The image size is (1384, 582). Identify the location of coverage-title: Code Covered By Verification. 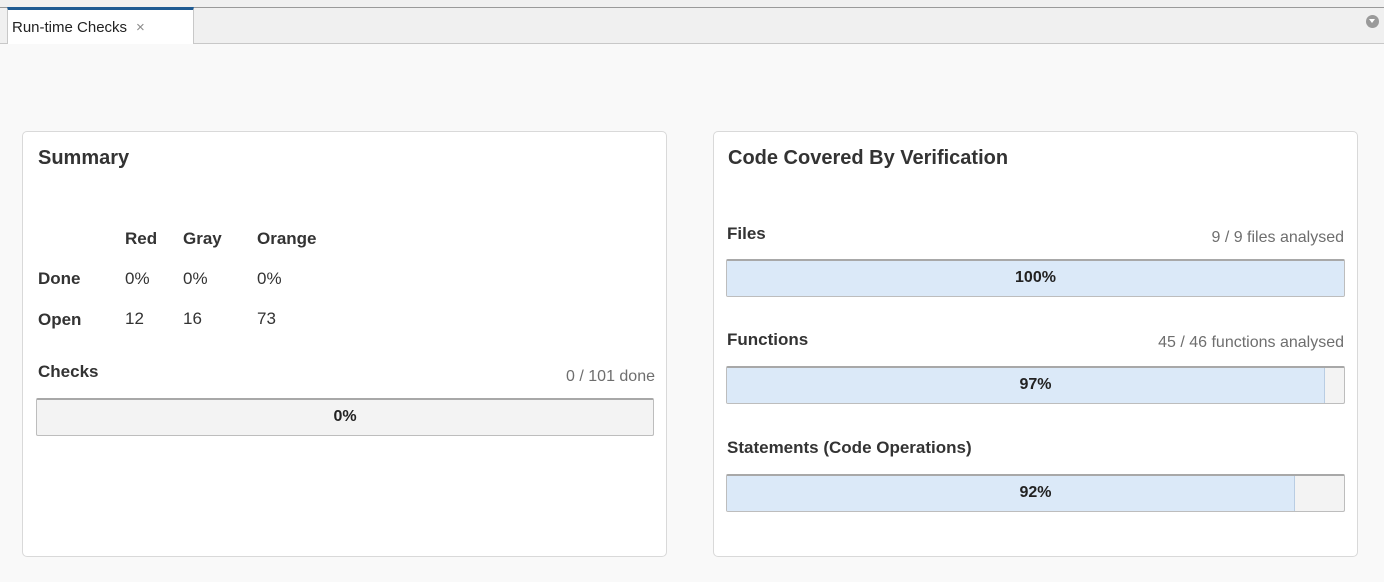
(868, 158).